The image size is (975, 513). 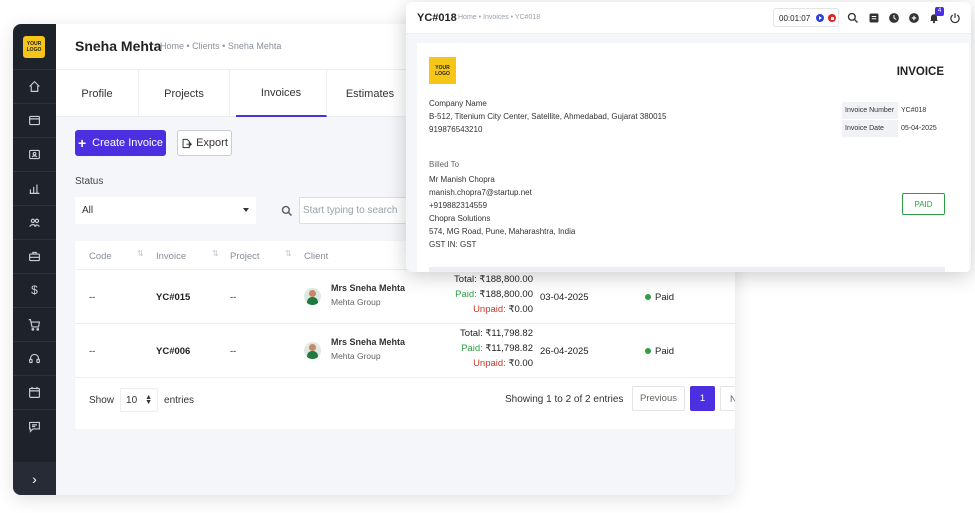 I want to click on caret-down-icon, so click(x=246, y=210).